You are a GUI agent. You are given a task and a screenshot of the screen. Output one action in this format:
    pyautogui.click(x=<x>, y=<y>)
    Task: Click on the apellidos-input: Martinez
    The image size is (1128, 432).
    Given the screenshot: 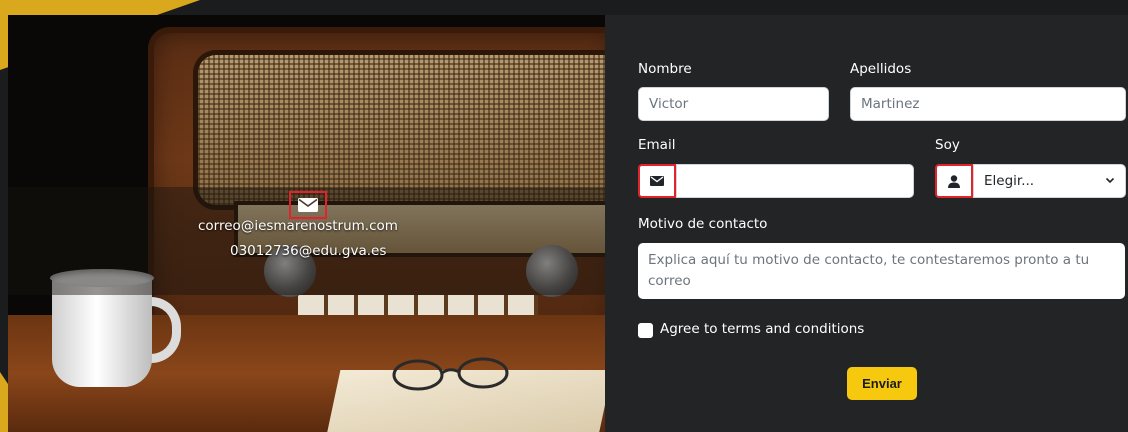 What is the action you would take?
    pyautogui.click(x=988, y=104)
    